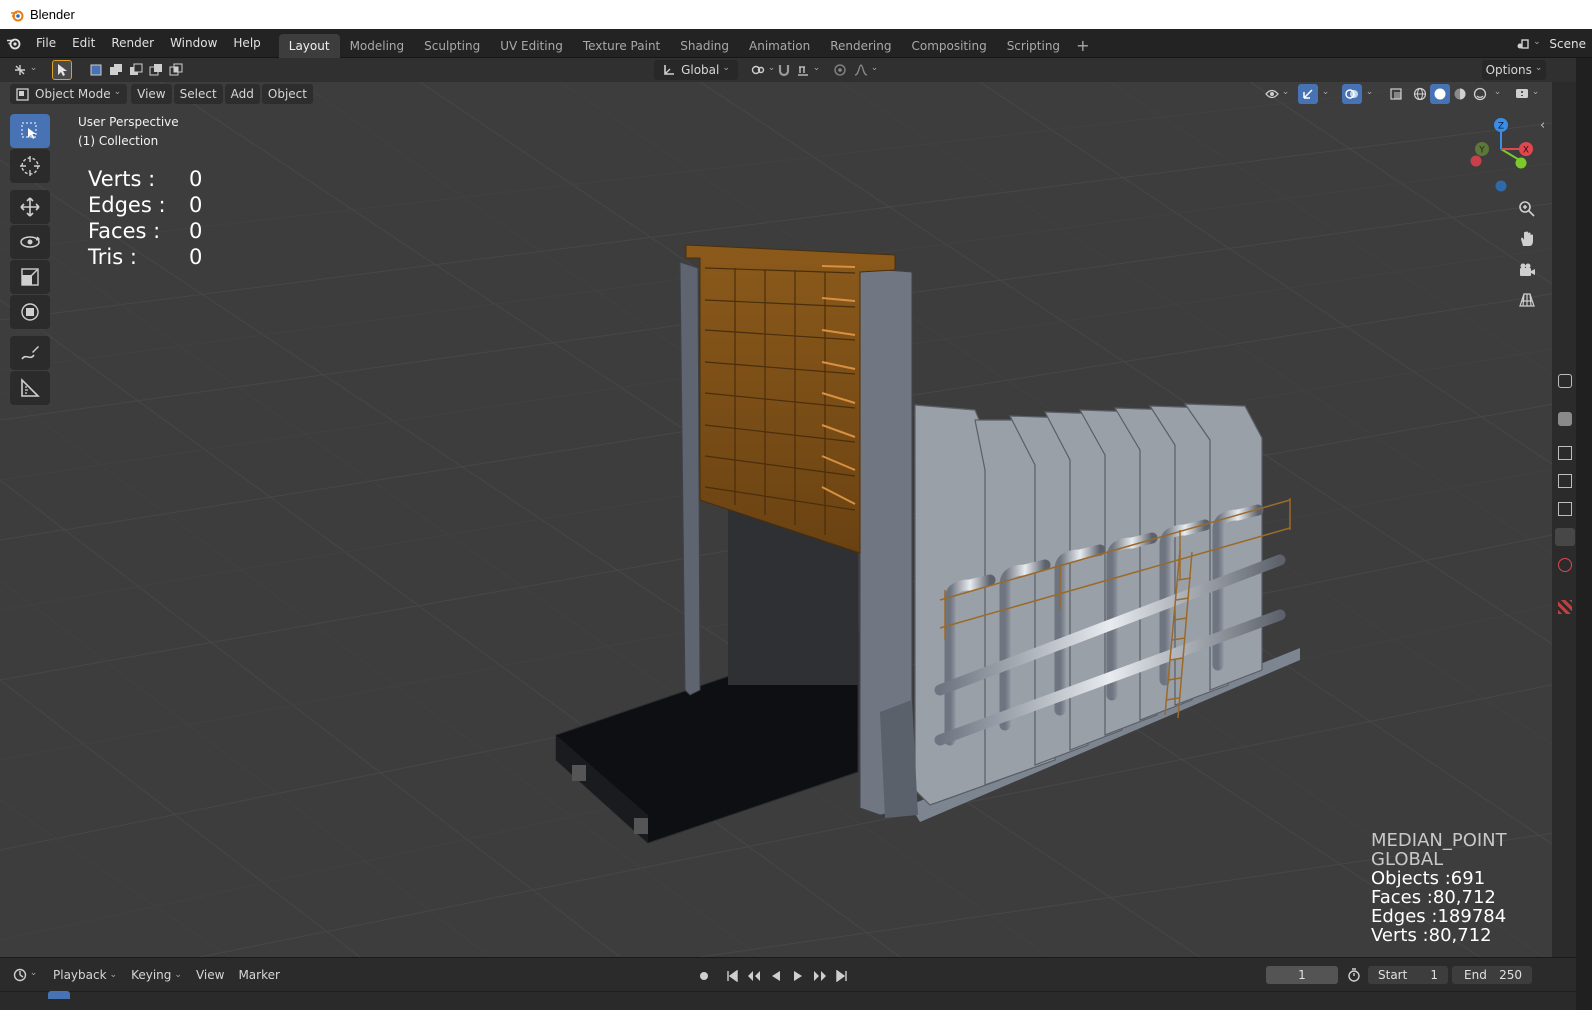  What do you see at coordinates (808, 70) in the screenshot?
I see `snap-target-dropdown` at bounding box center [808, 70].